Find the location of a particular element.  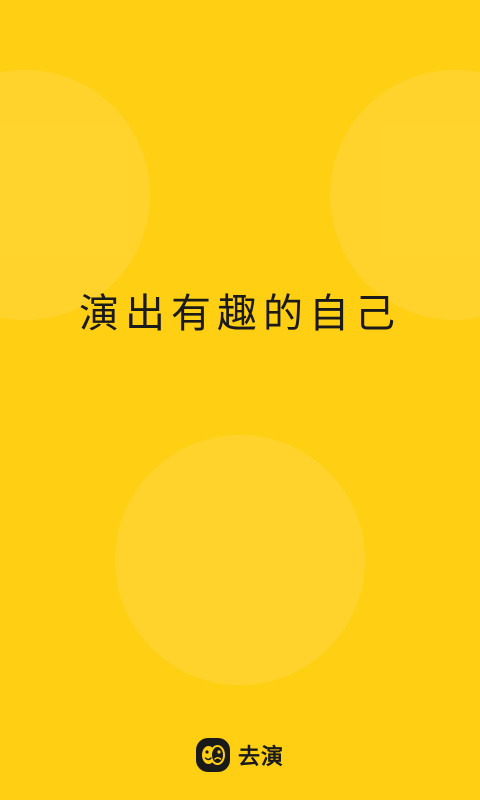

brand-lockup: 去演 is located at coordinates (240, 755).